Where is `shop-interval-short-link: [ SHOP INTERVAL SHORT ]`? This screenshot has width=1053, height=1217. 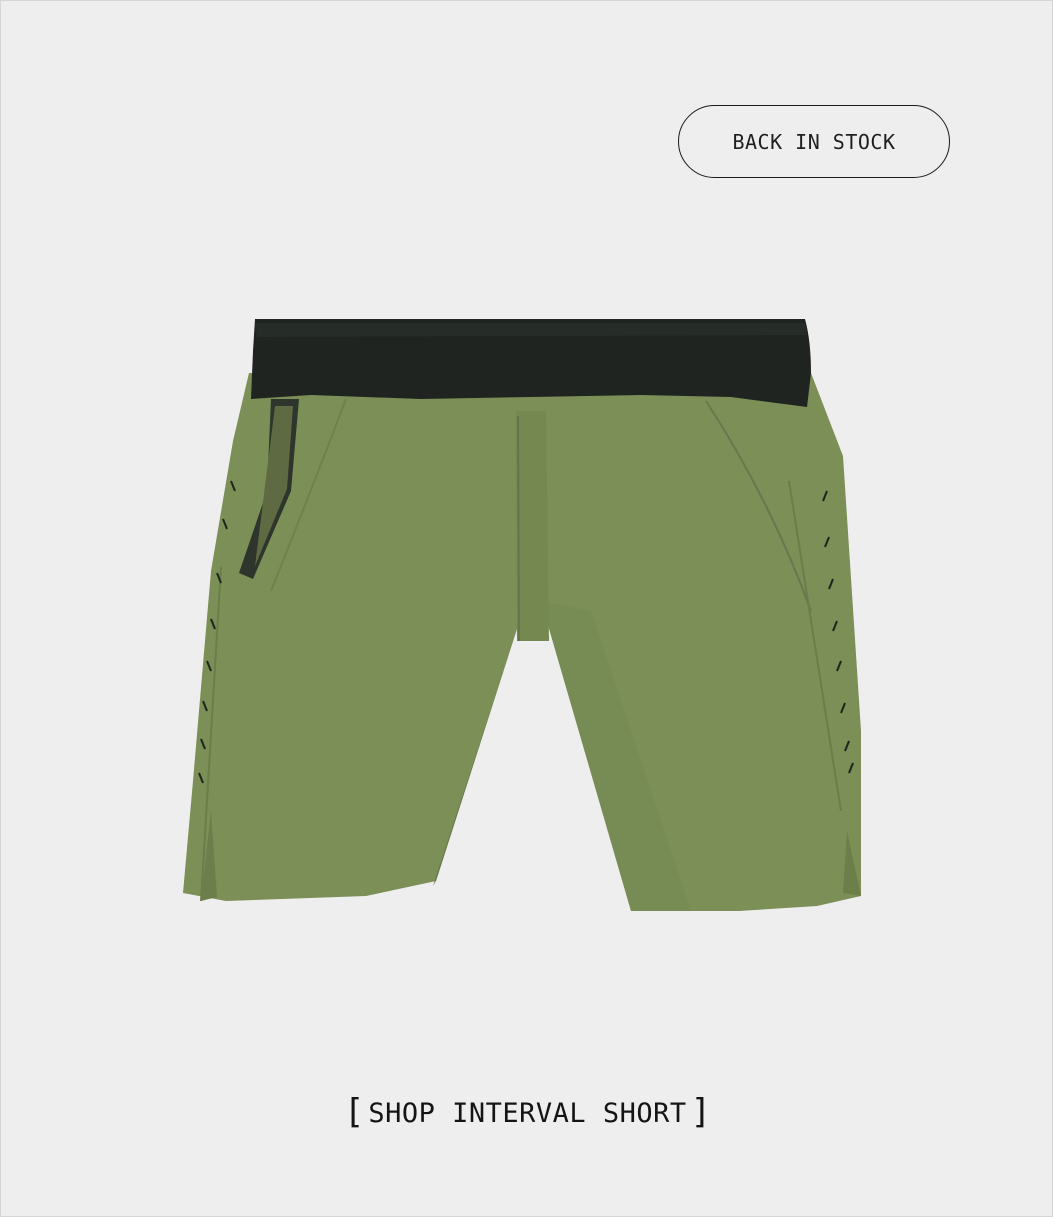 shop-interval-short-link: [ SHOP INTERVAL SHORT ] is located at coordinates (526, 1113).